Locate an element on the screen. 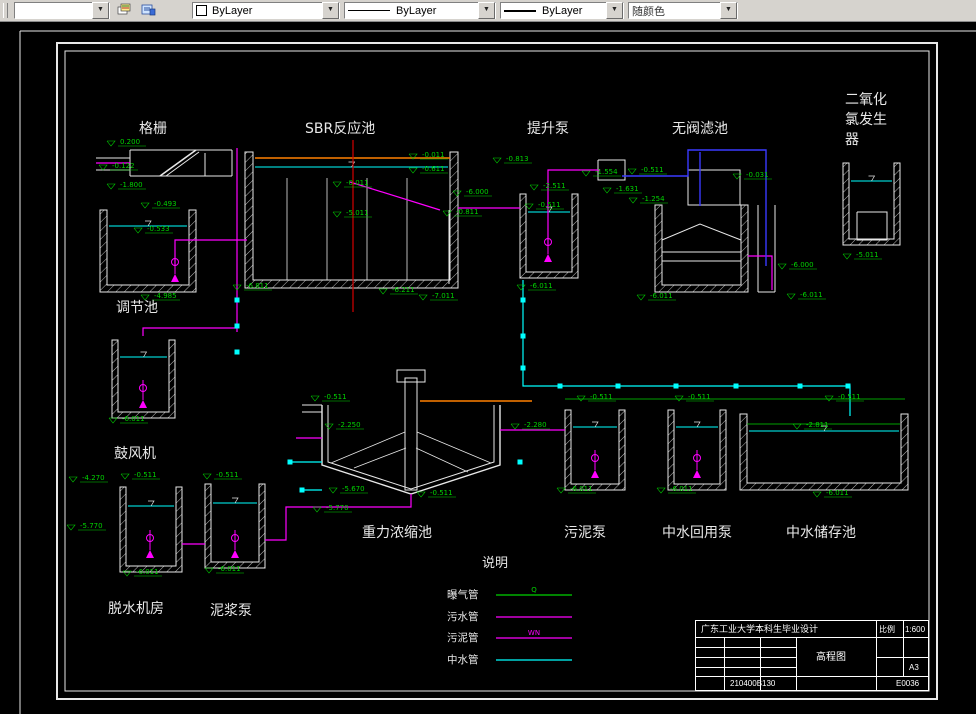 The height and width of the screenshot is (714, 976). object-properties-toolbar: ▼ ByLayer ▼ ByLayer ▼ ByLayer ▼ 随颜色 ▼ is located at coordinates (488, 11).